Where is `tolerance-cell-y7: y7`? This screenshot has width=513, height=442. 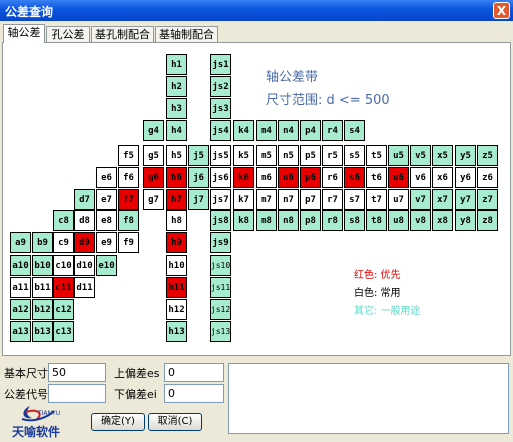 tolerance-cell-y7: y7 is located at coordinates (465, 199).